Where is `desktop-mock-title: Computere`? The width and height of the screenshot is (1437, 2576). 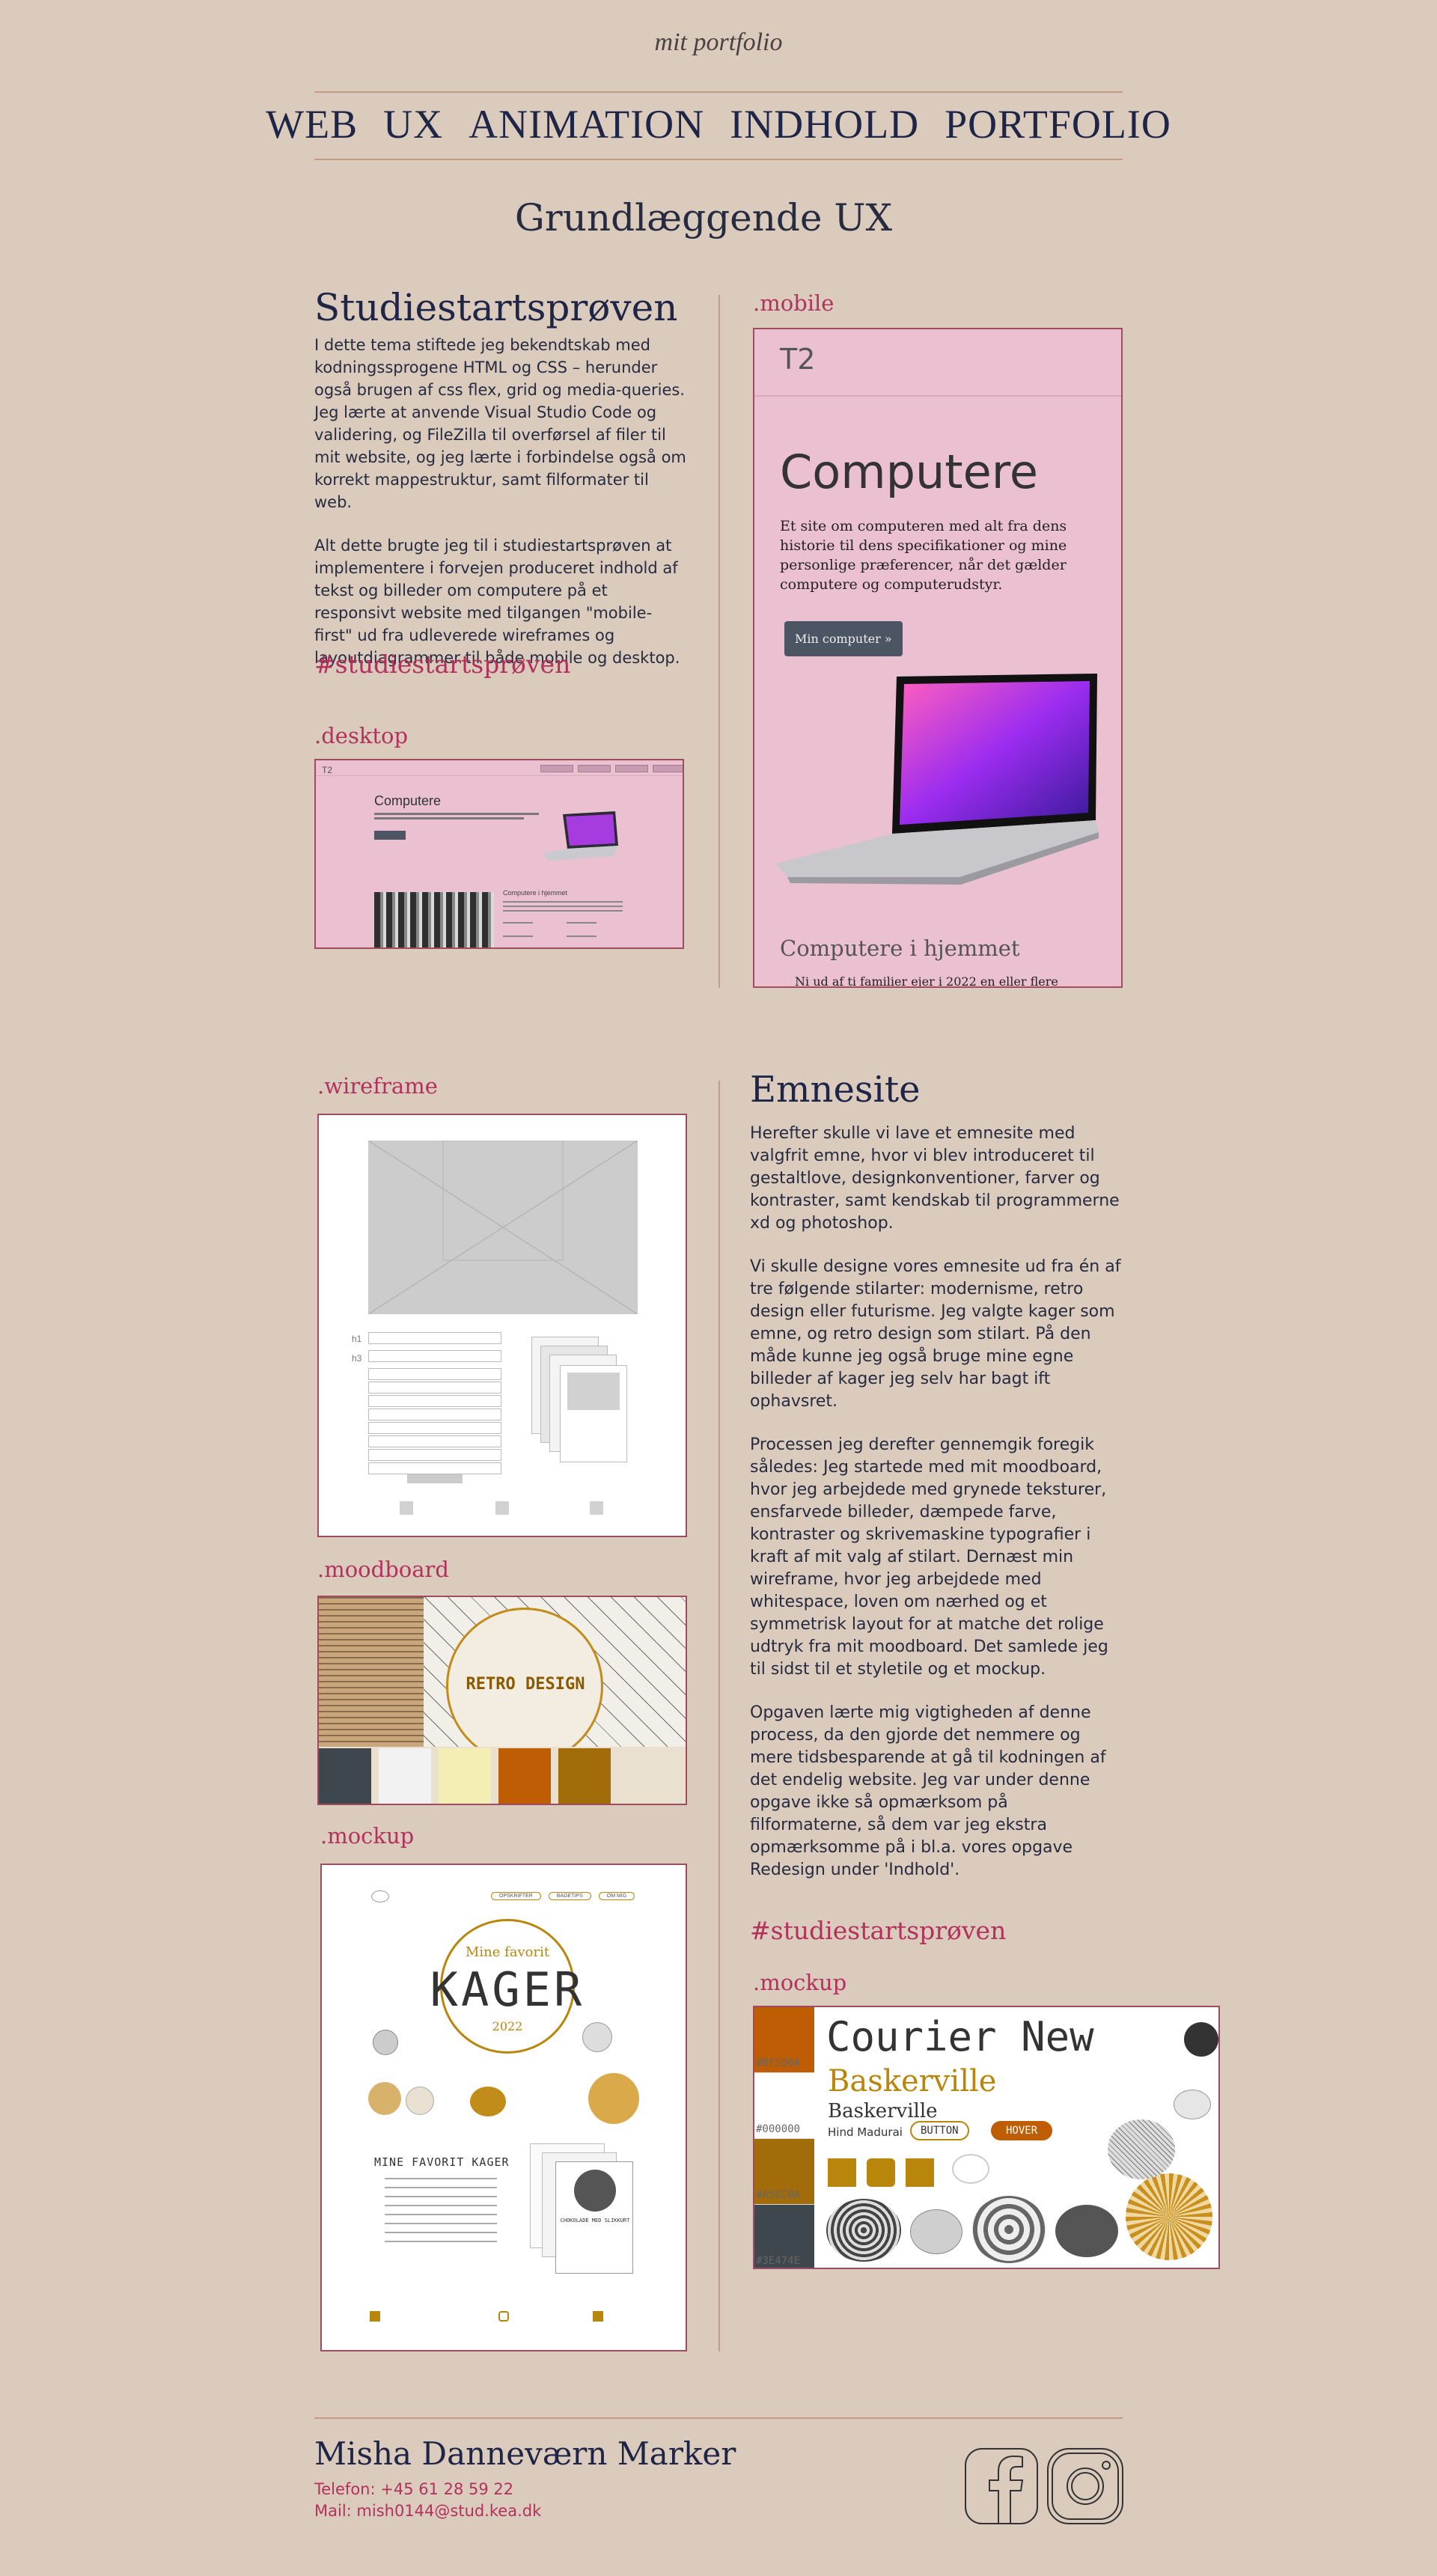
desktop-mock-title: Computere is located at coordinates (408, 800).